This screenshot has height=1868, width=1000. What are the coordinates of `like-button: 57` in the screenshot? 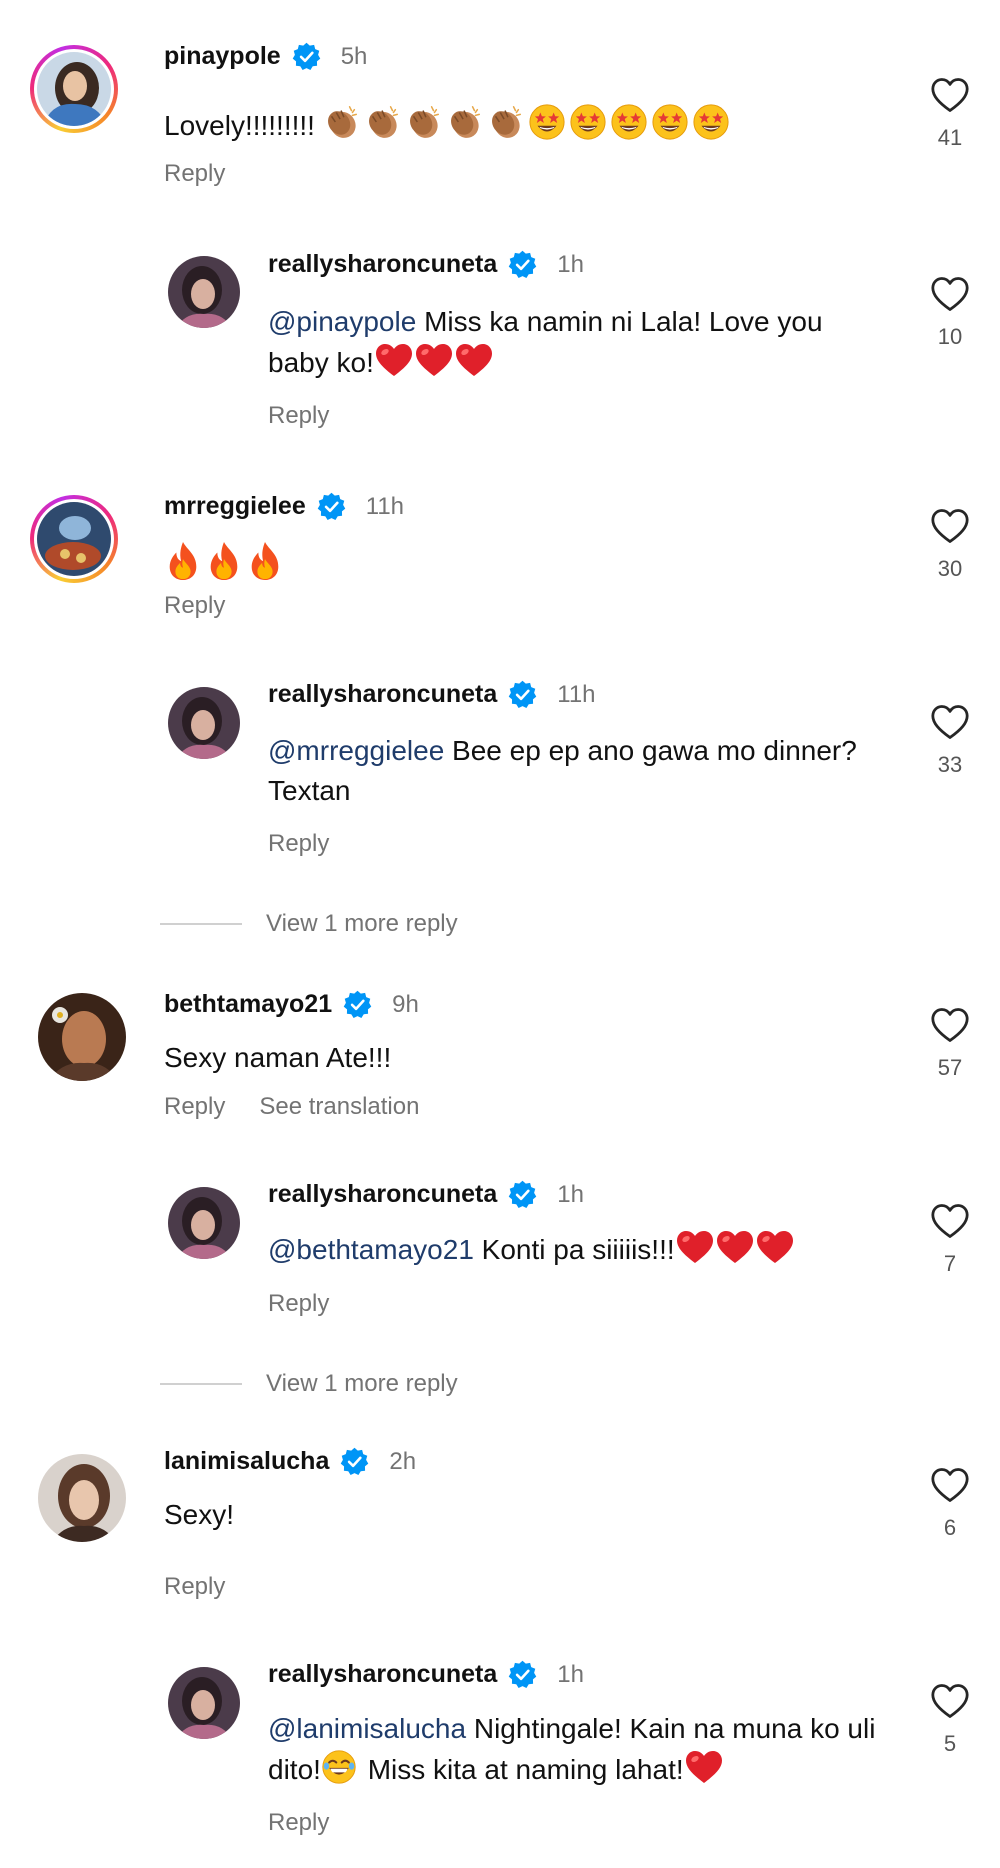 It's located at (950, 1044).